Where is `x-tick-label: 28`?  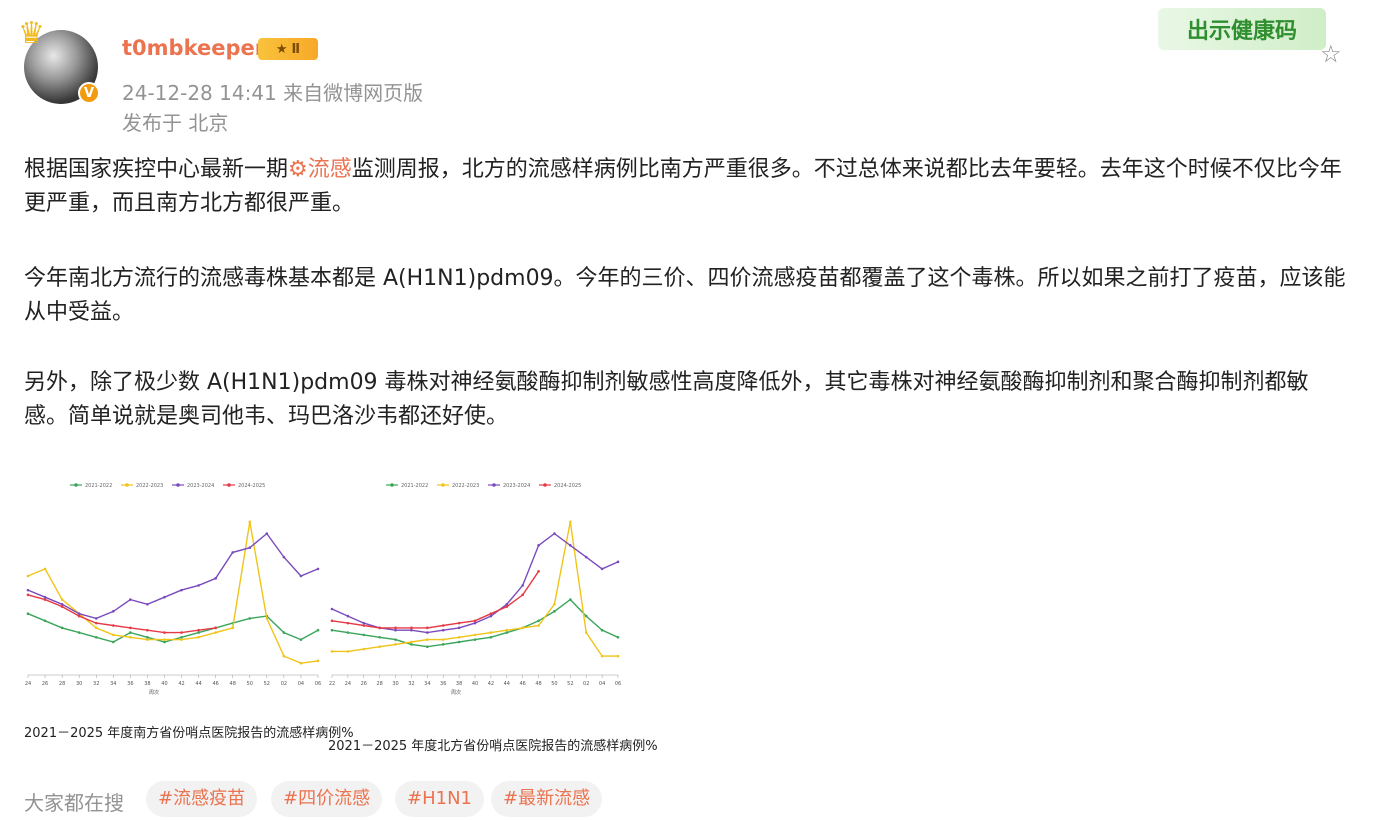 x-tick-label: 28 is located at coordinates (379, 684).